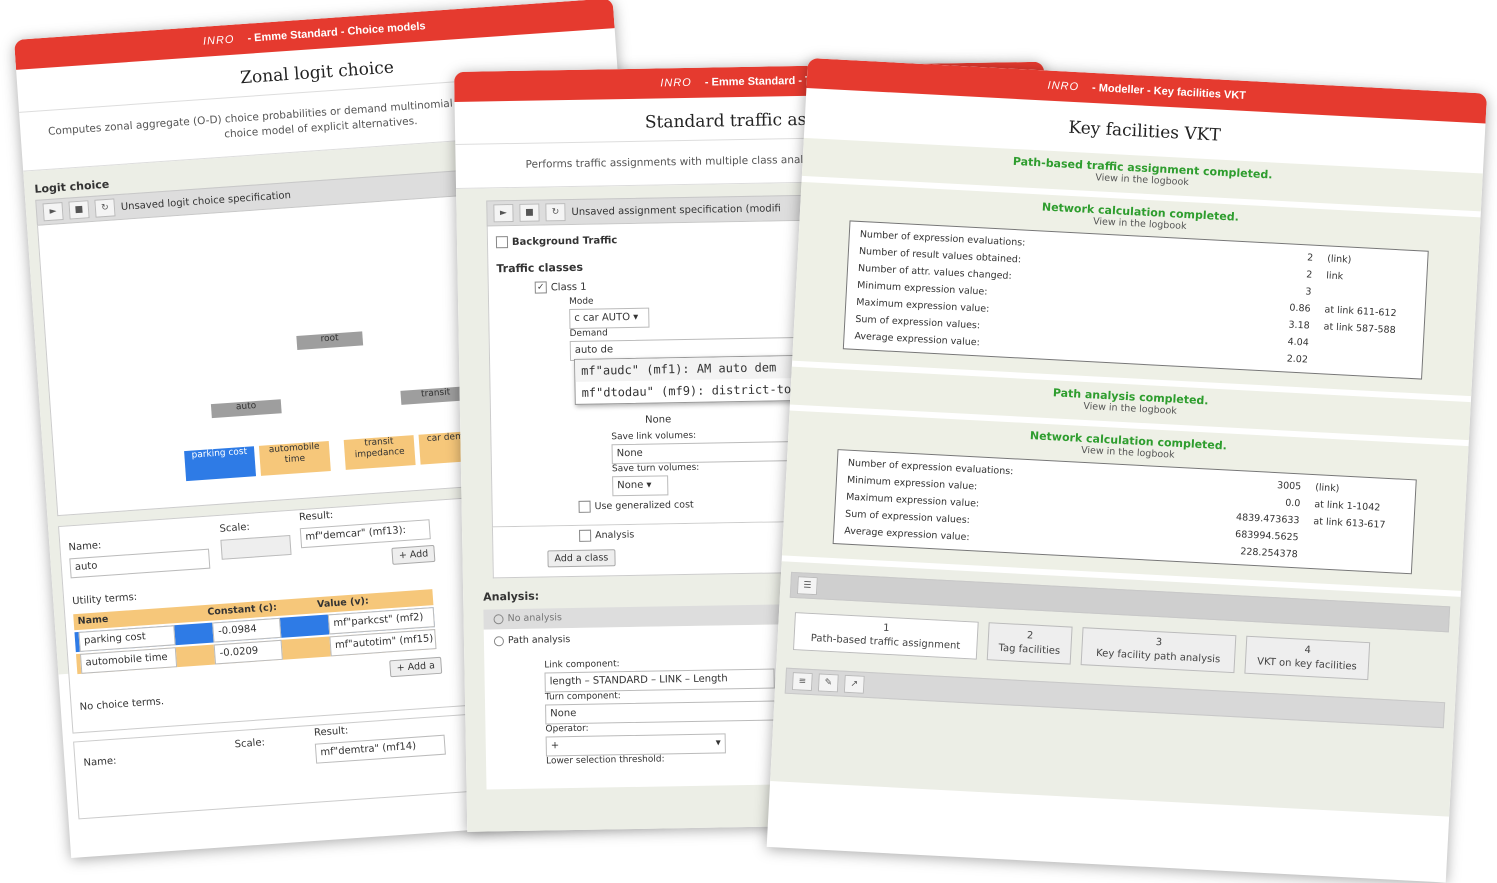 Image resolution: width=1497 pixels, height=883 pixels. Describe the element at coordinates (140, 563) in the screenshot. I see `name-field: auto` at that location.